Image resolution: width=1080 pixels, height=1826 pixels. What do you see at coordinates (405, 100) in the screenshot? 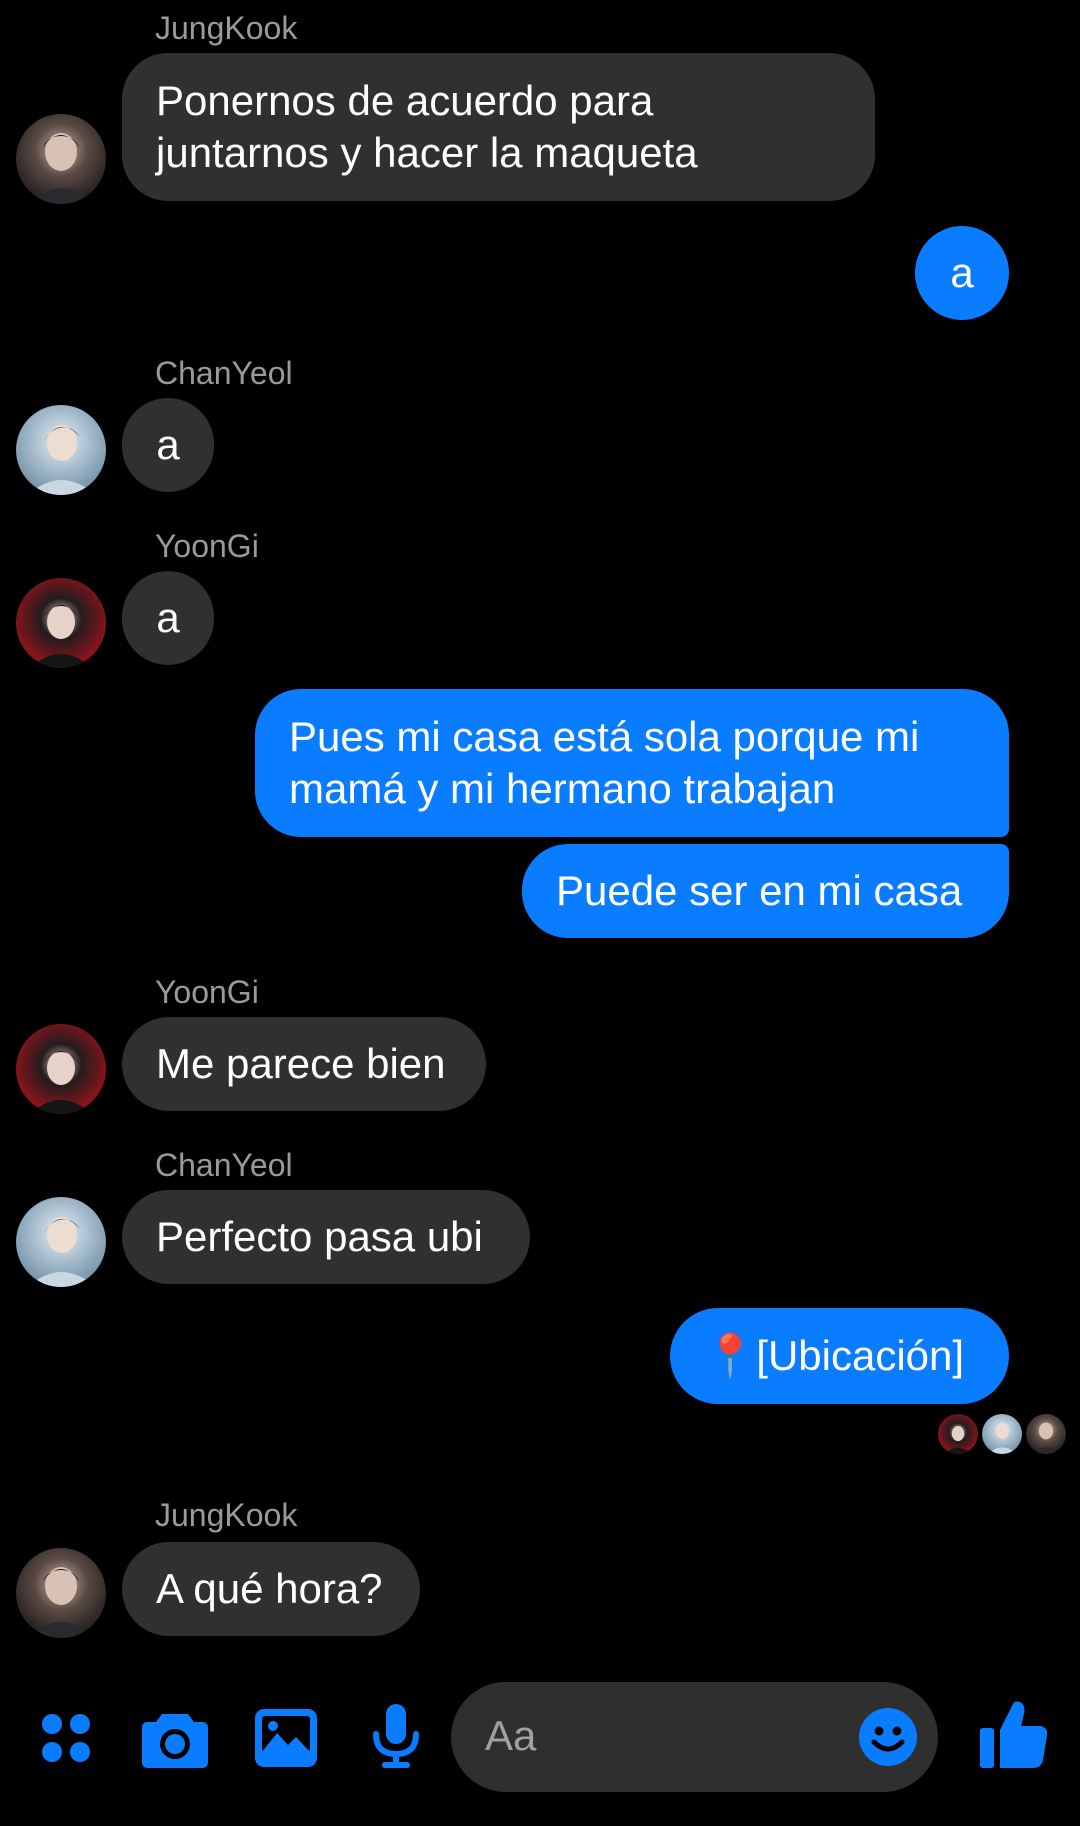
I see `message-text-line: Ponernos de acuerdo para` at bounding box center [405, 100].